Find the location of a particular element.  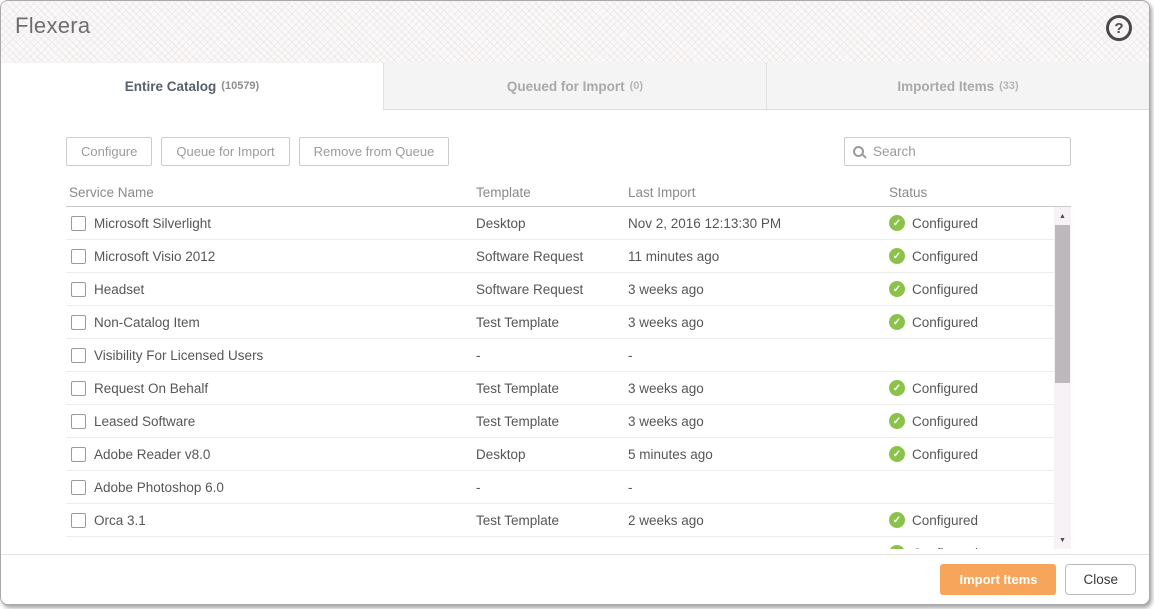

service-name: Adobe Reader v8.0 is located at coordinates (152, 454).